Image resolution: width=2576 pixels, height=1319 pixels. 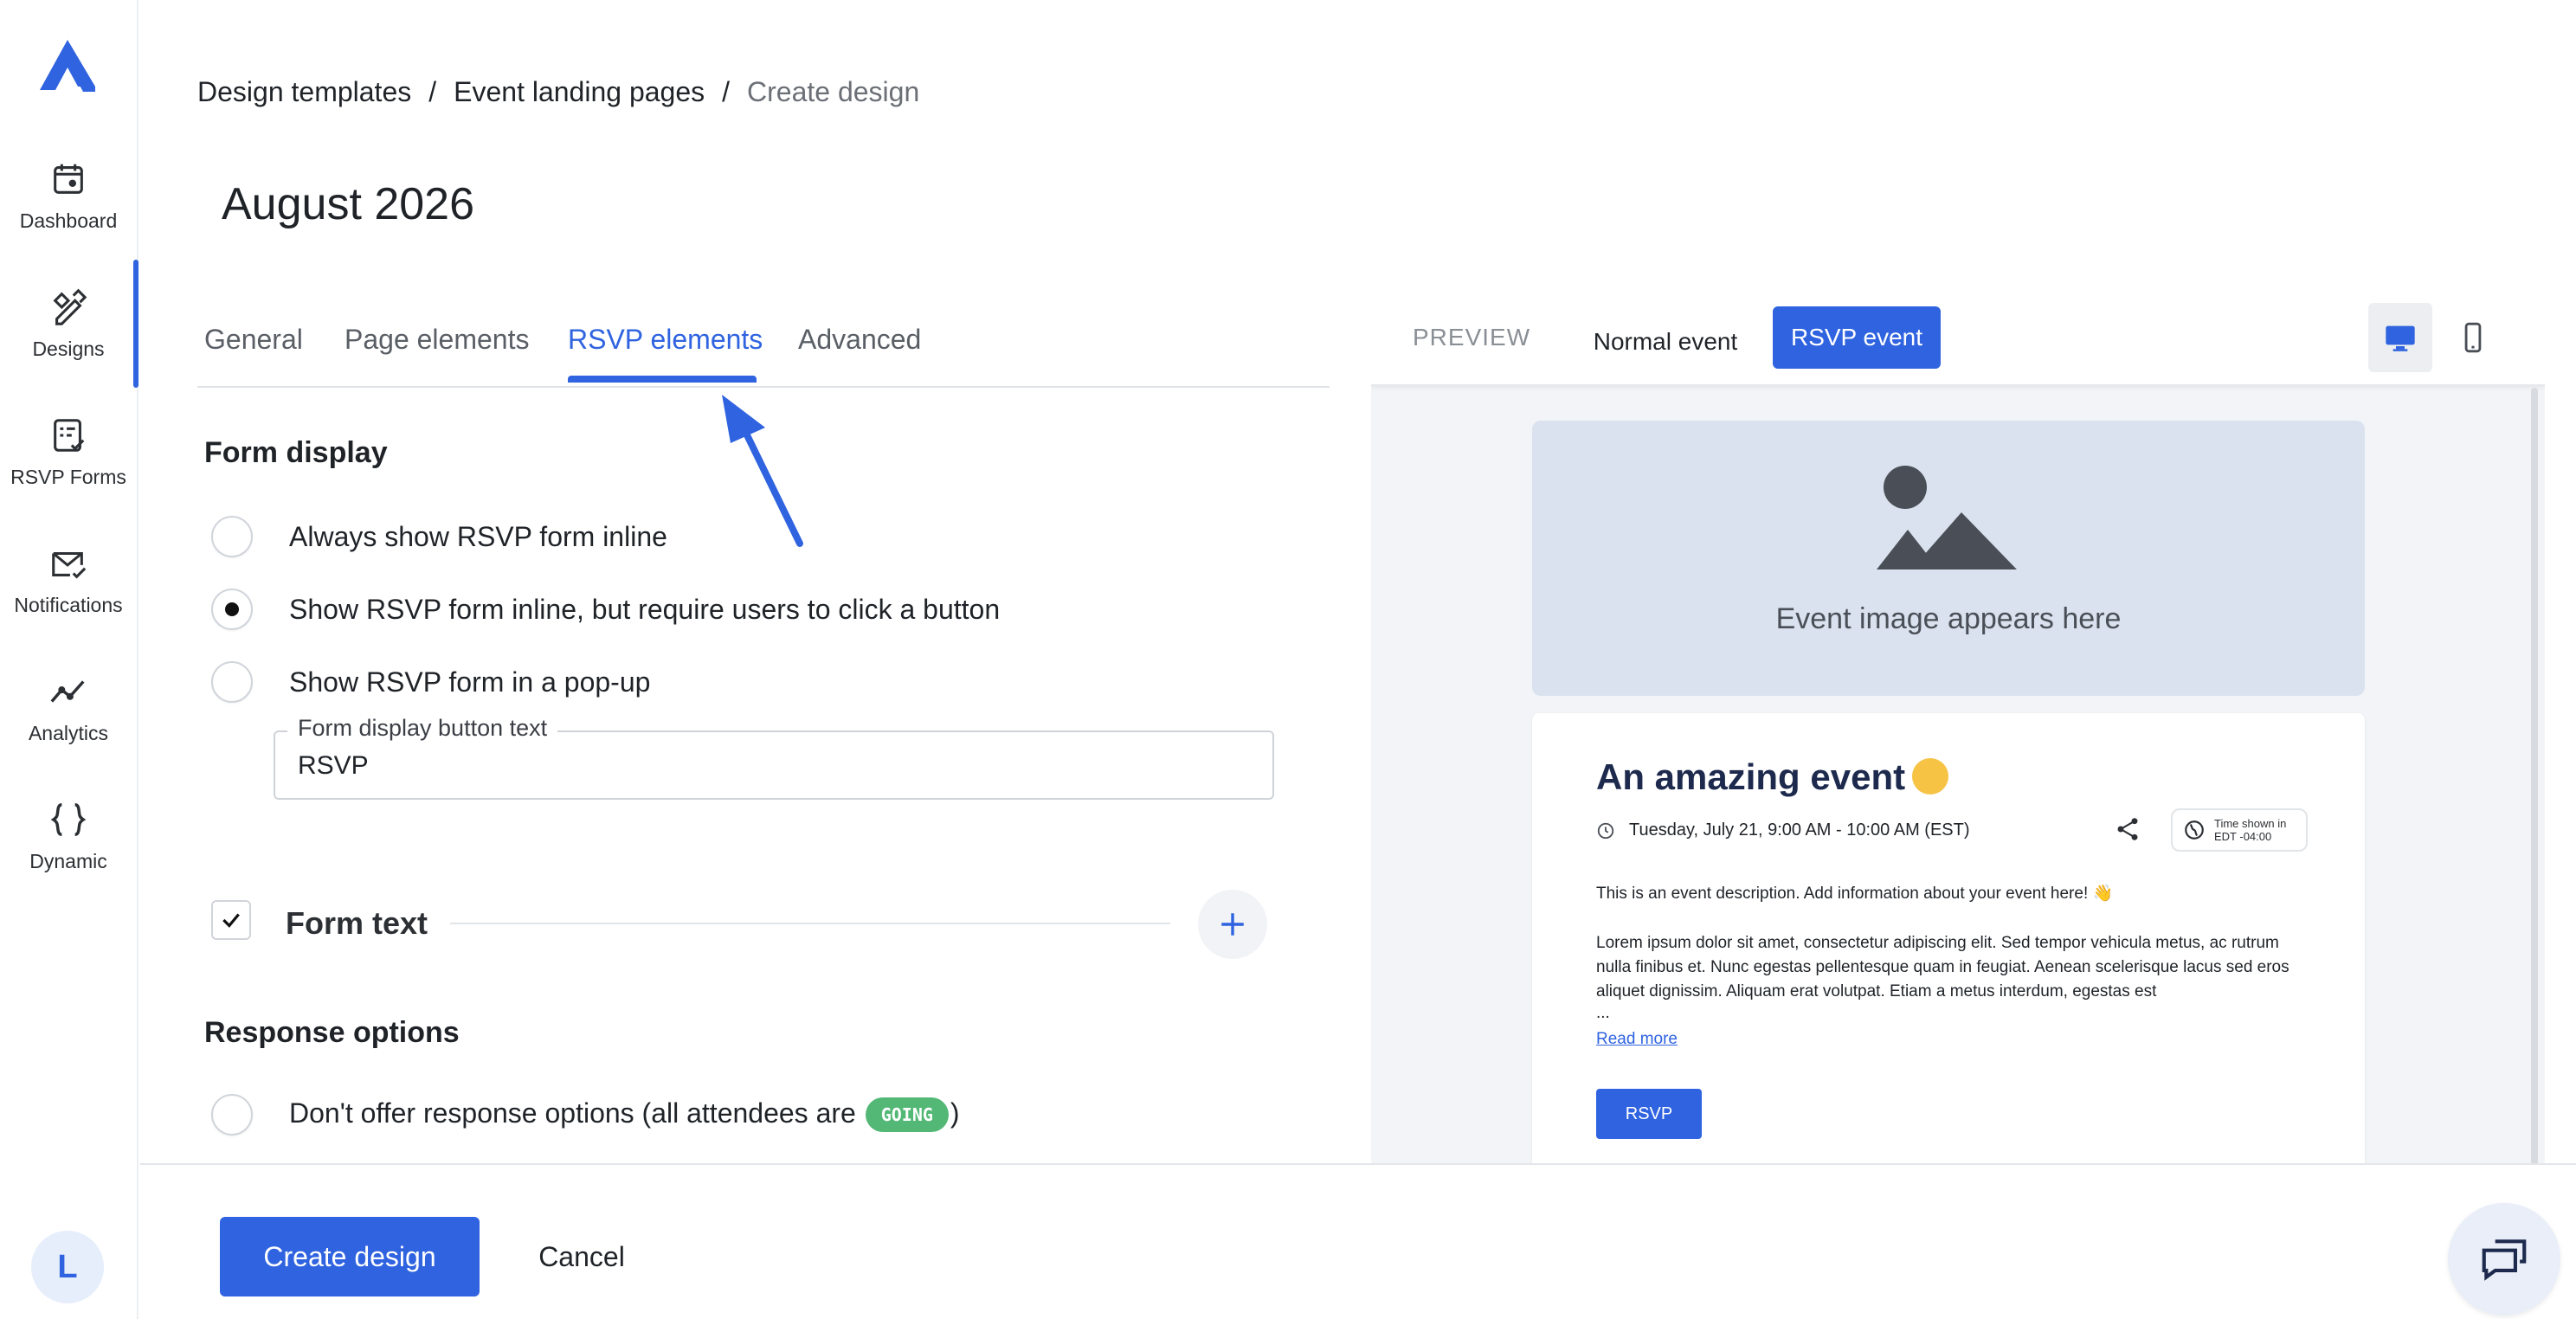 What do you see at coordinates (68, 221) in the screenshot?
I see `sidebar-item-label: Dashboard` at bounding box center [68, 221].